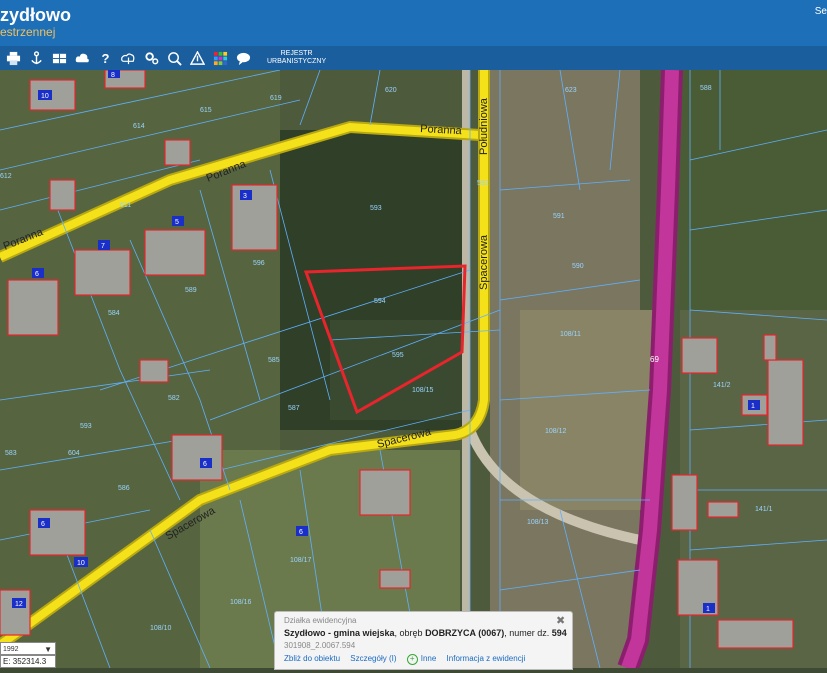  I want to click on popup-text: , numer dz., so click(528, 633).